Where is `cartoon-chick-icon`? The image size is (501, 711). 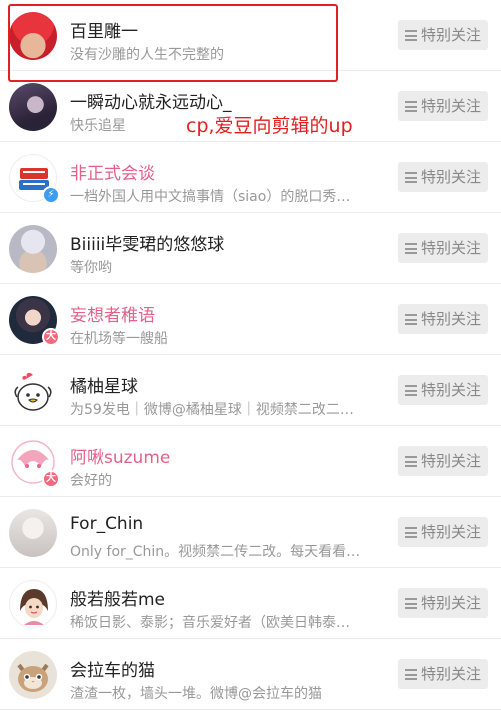
cartoon-chick-icon is located at coordinates (33, 391).